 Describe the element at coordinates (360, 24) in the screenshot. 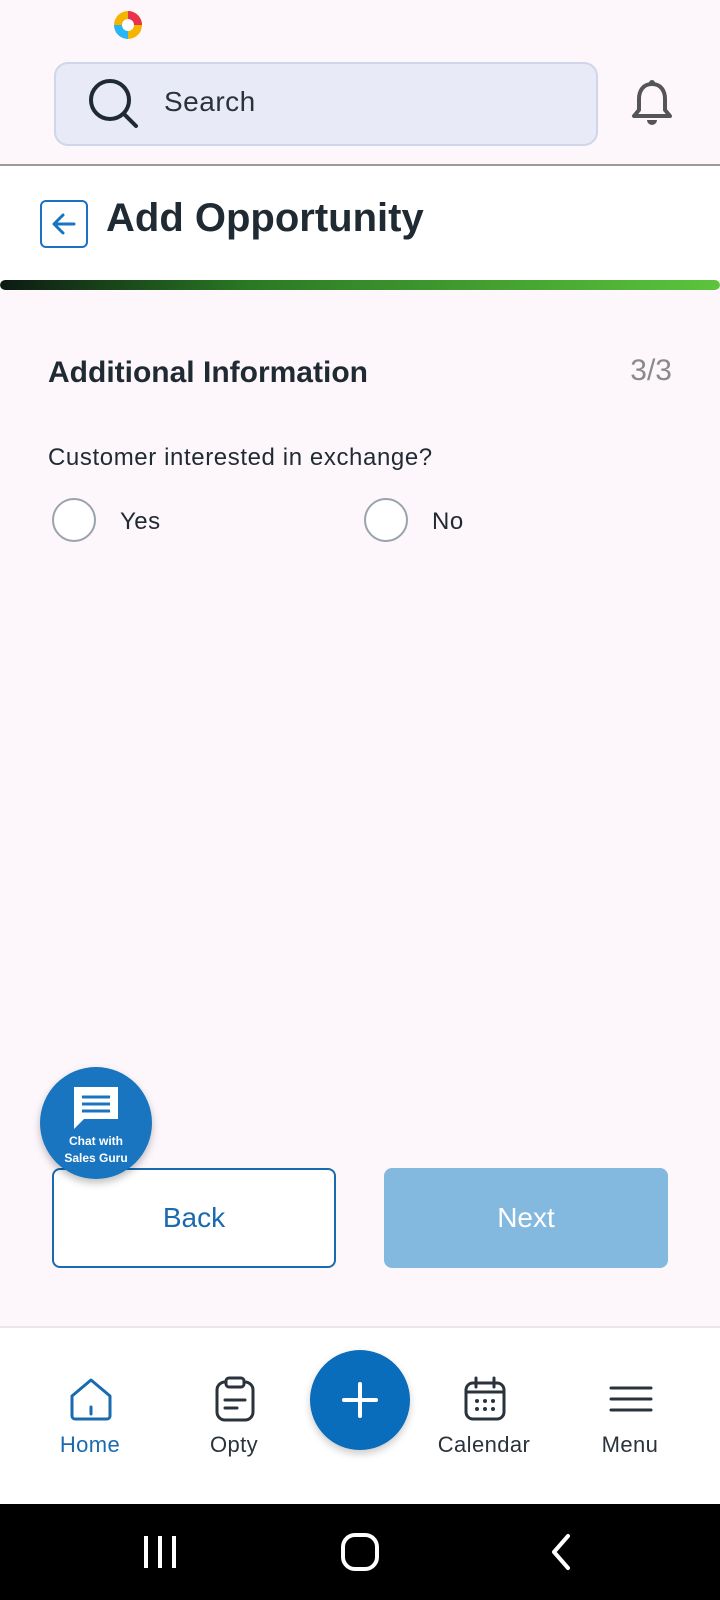

I see `status-bar` at that location.